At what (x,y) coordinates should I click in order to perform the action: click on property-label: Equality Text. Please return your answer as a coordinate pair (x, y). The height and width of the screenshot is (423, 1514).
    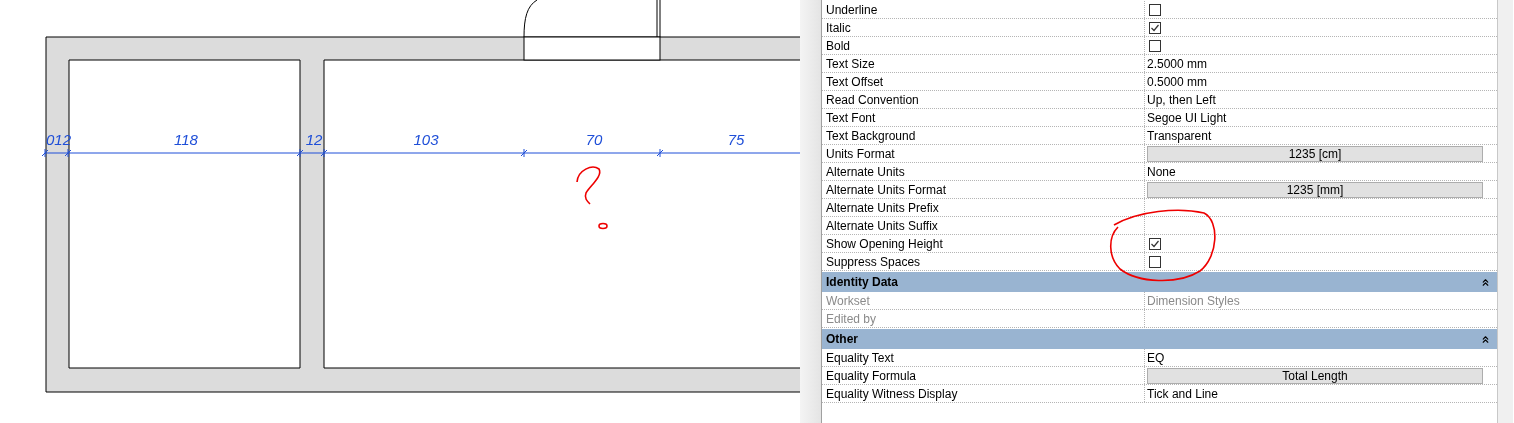
    Looking at the image, I should click on (860, 358).